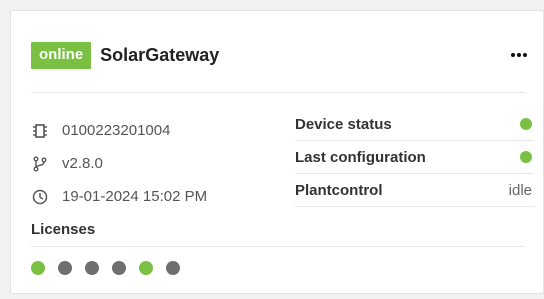 This screenshot has height=299, width=544. I want to click on serial-row: 0100223201004, so click(156, 130).